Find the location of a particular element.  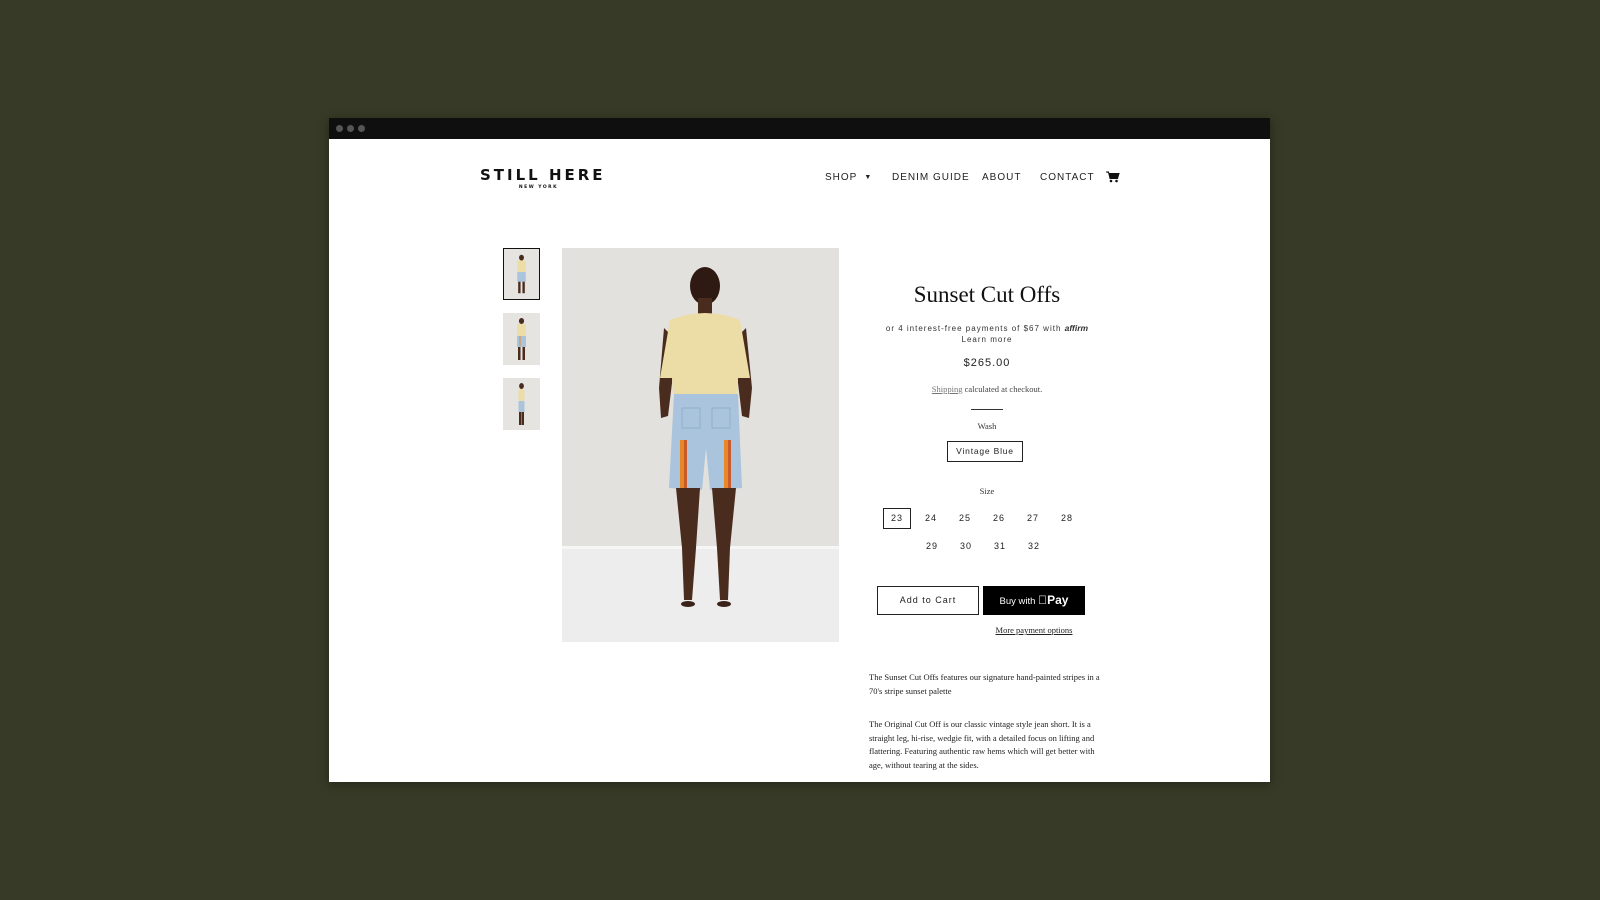

wash-option-vintage-blue: Vintage Blue is located at coordinates (985, 451).